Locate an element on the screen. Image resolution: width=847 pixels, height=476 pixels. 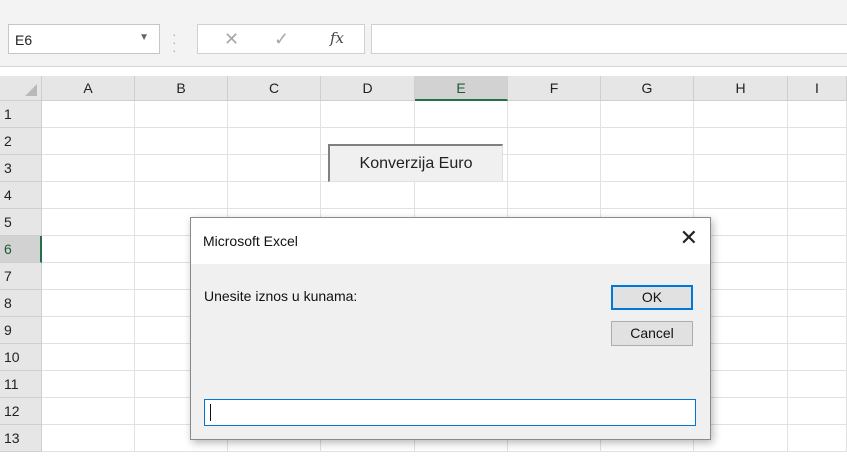
cell-c1 is located at coordinates (274, 114).